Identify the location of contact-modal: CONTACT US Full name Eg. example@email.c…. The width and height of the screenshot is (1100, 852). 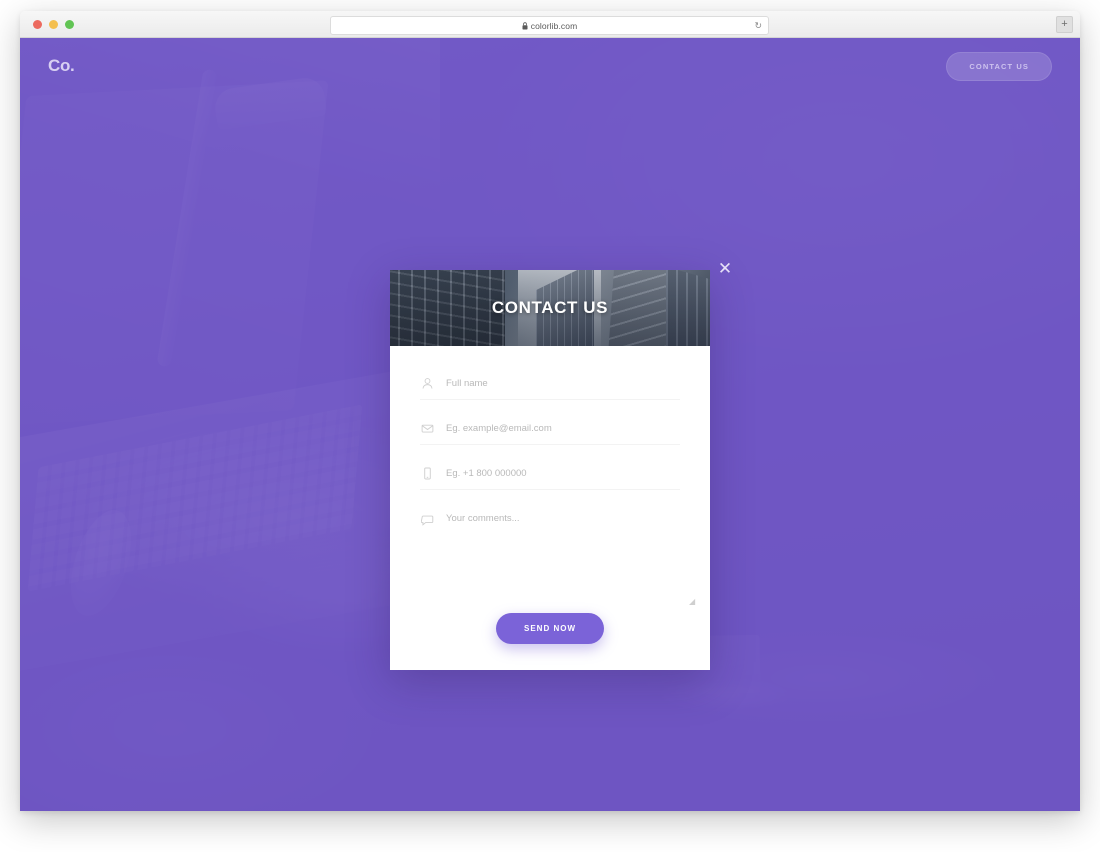
(550, 470).